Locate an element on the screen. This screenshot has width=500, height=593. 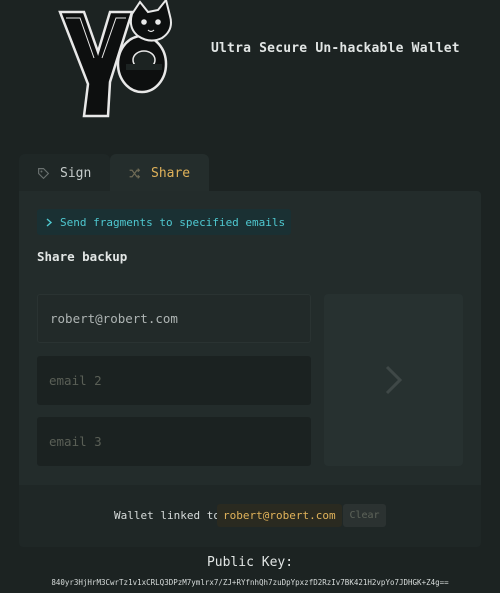
clear-button: Clear is located at coordinates (364, 515).